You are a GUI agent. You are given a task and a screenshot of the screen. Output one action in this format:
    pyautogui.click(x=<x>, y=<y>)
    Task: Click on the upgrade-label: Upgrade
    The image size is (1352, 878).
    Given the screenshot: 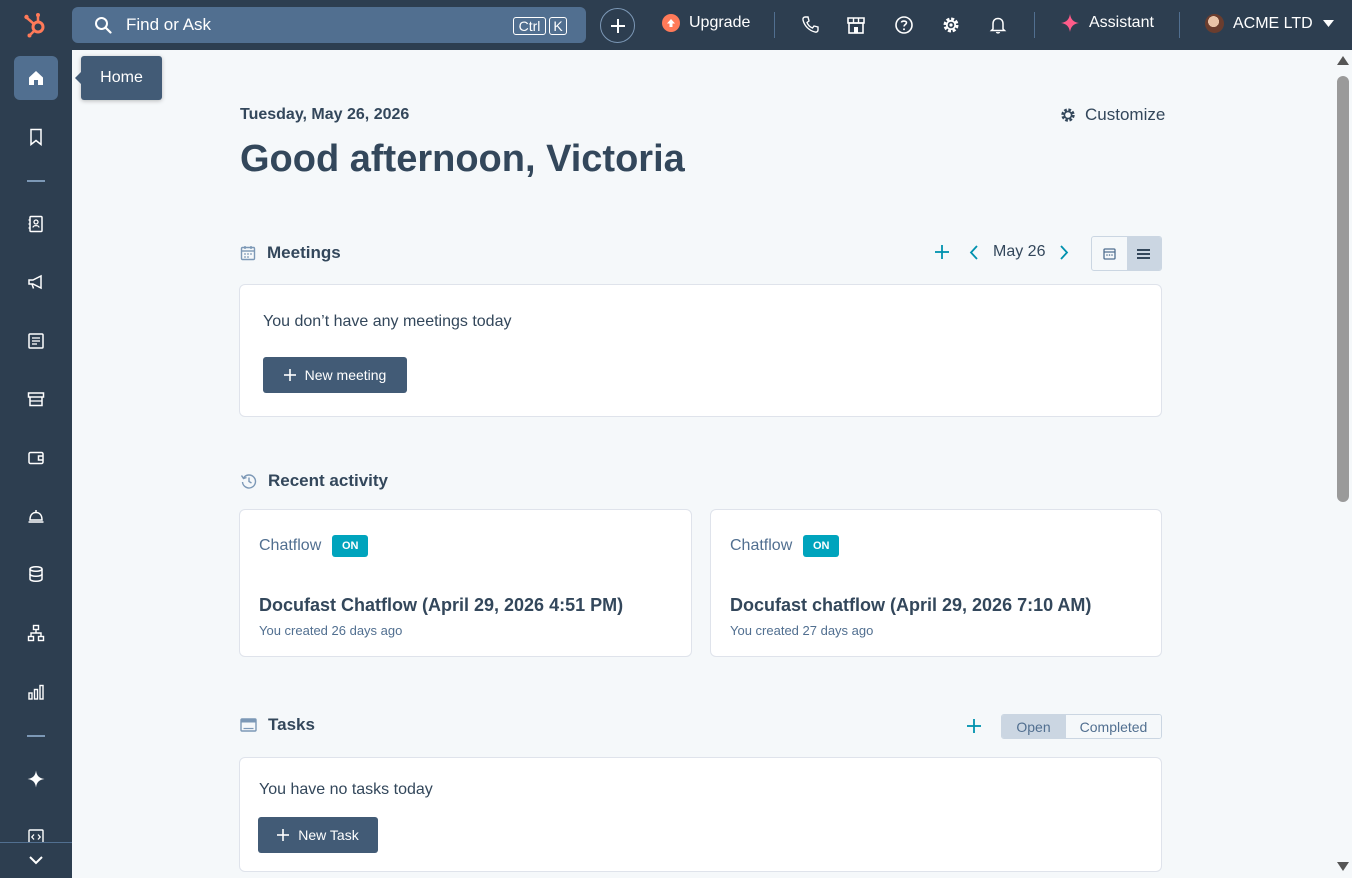 What is the action you would take?
    pyautogui.click(x=720, y=22)
    